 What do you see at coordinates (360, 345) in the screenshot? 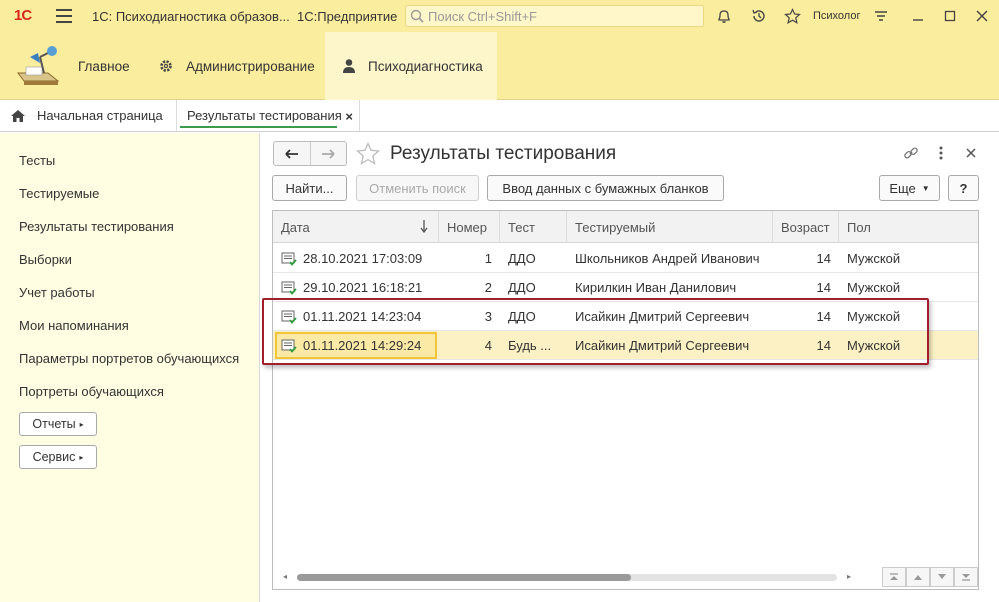
I see `cell-date: 01.11.2021 14:29:24` at bounding box center [360, 345].